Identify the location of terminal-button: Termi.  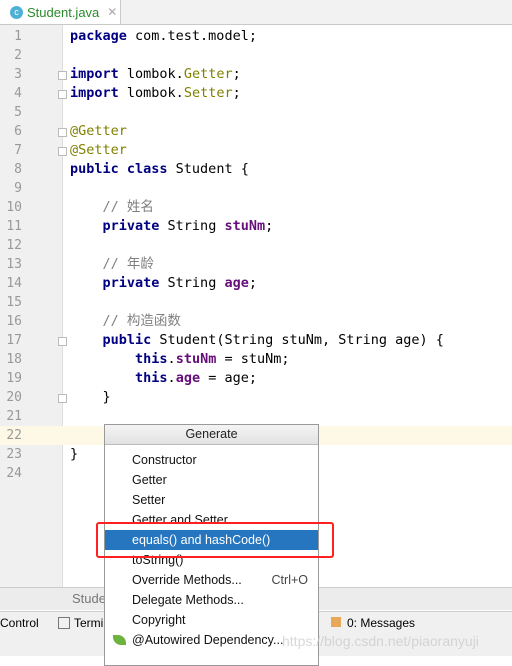
(88, 623).